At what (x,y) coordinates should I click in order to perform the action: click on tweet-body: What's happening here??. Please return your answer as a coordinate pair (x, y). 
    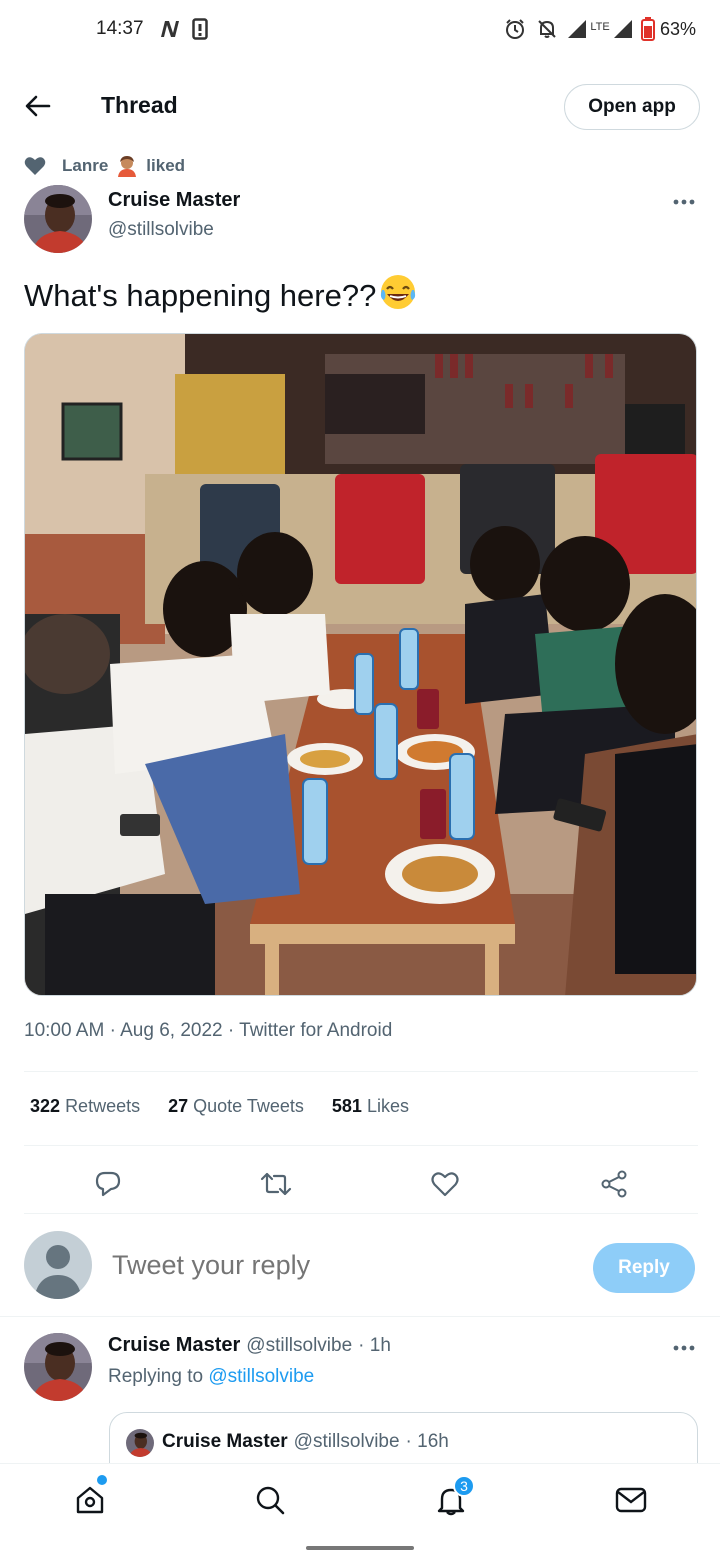
    Looking at the image, I should click on (200, 295).